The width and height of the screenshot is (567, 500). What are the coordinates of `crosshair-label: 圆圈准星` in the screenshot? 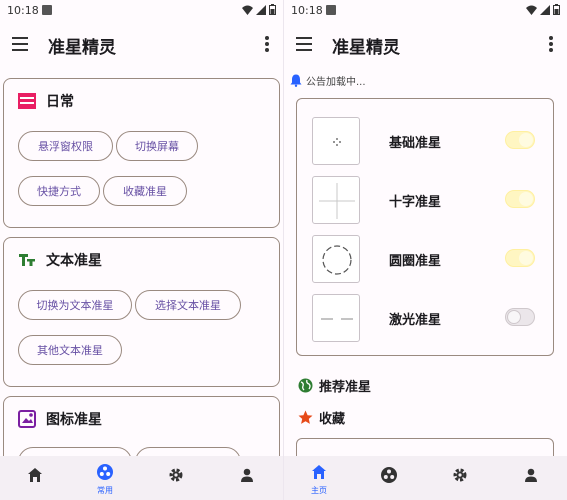 It's located at (415, 261).